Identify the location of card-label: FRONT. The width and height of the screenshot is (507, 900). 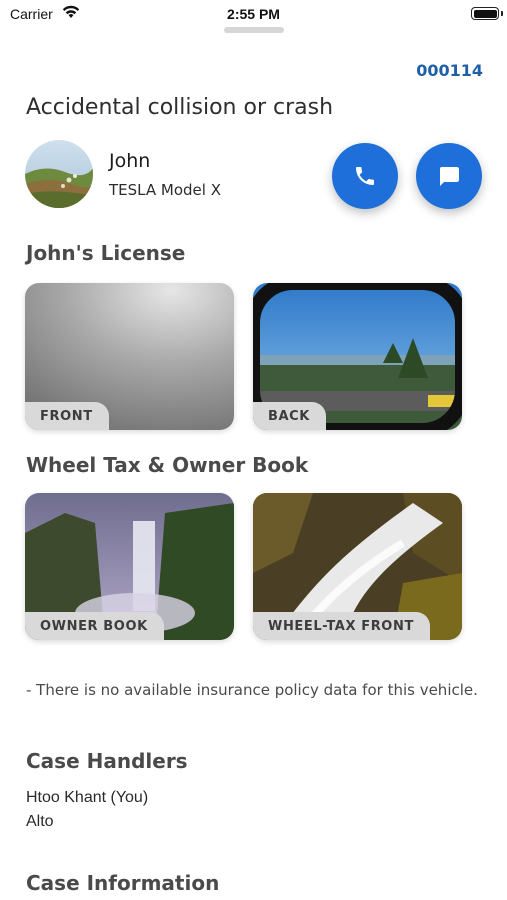
(67, 416).